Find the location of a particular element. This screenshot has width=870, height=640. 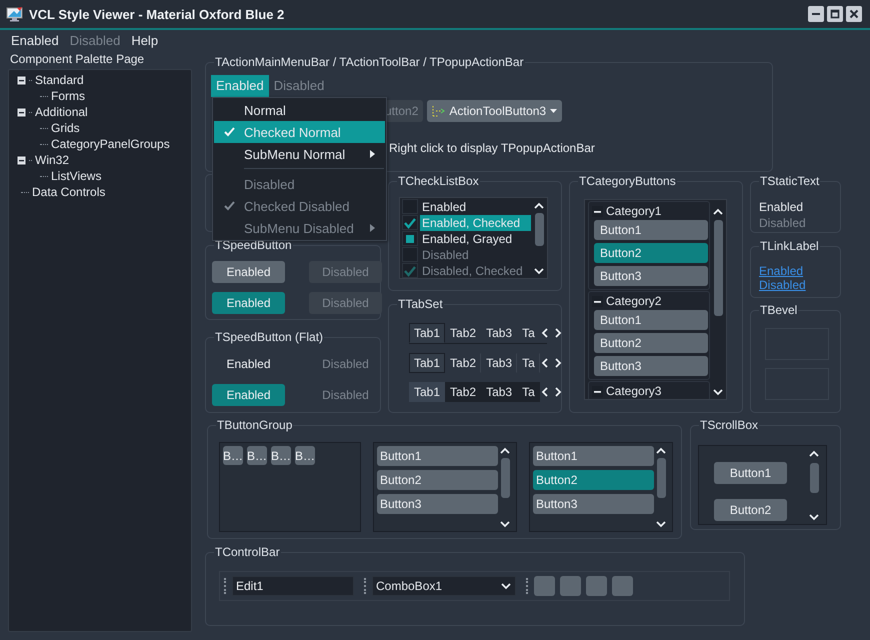

tree-item: Win32 is located at coordinates (52, 160).